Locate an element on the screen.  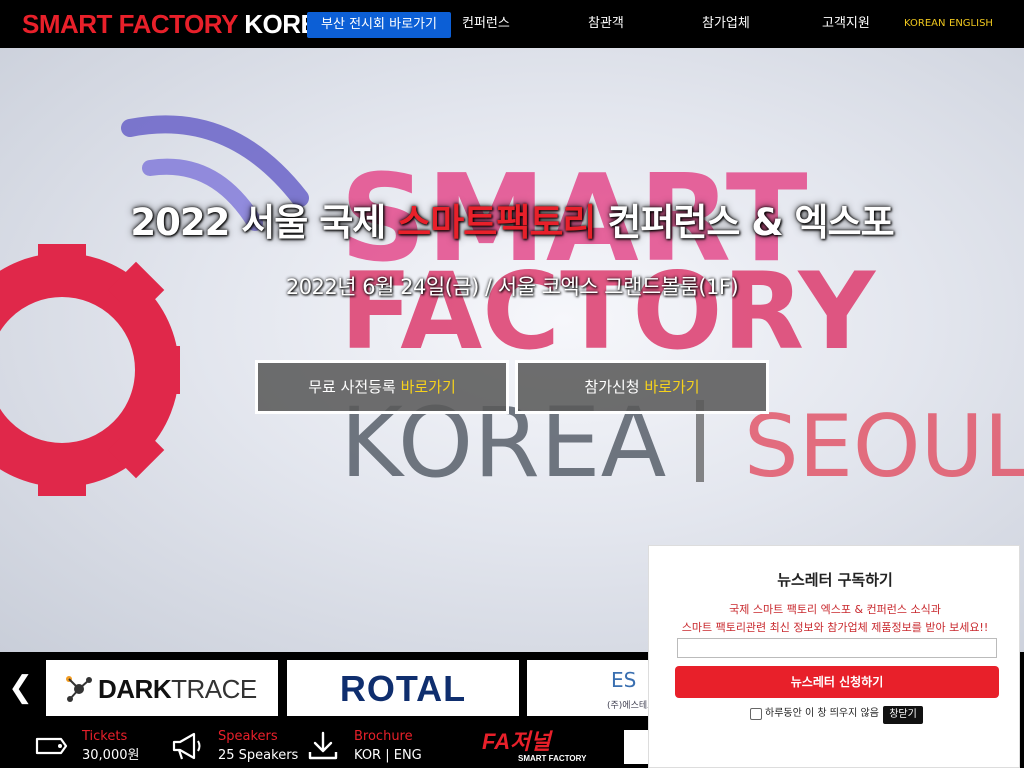
hide-for-day-checkbox is located at coordinates (756, 714).